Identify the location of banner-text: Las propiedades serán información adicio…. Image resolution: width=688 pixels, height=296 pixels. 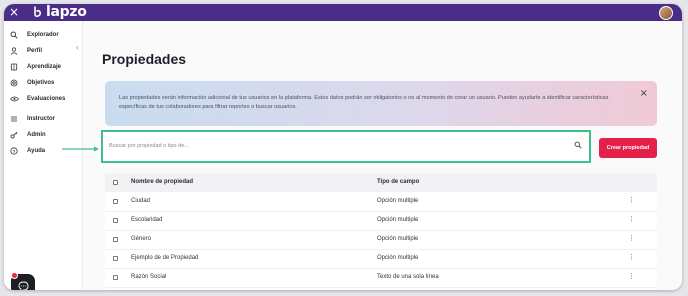
(364, 102).